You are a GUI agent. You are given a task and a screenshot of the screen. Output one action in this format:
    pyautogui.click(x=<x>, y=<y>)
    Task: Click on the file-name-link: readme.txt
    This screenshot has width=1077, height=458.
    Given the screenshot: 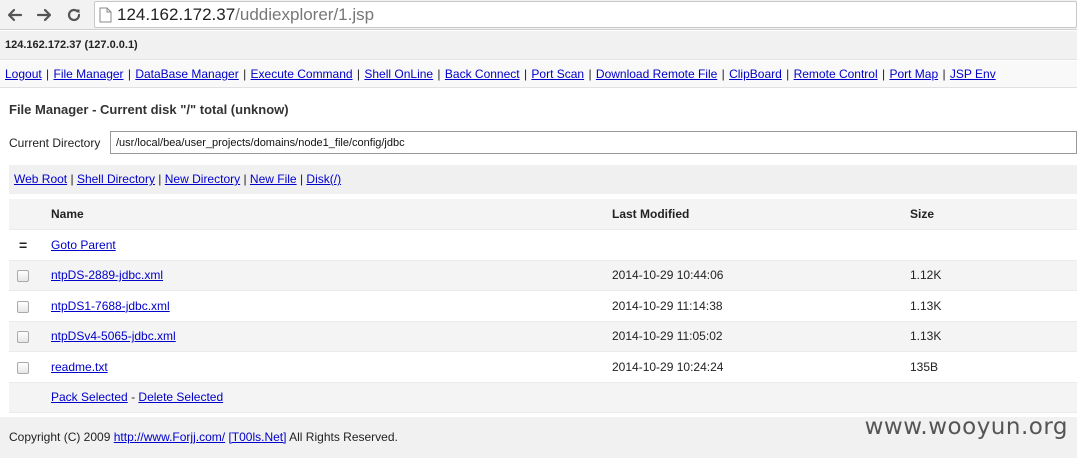 What is the action you would take?
    pyautogui.click(x=79, y=367)
    